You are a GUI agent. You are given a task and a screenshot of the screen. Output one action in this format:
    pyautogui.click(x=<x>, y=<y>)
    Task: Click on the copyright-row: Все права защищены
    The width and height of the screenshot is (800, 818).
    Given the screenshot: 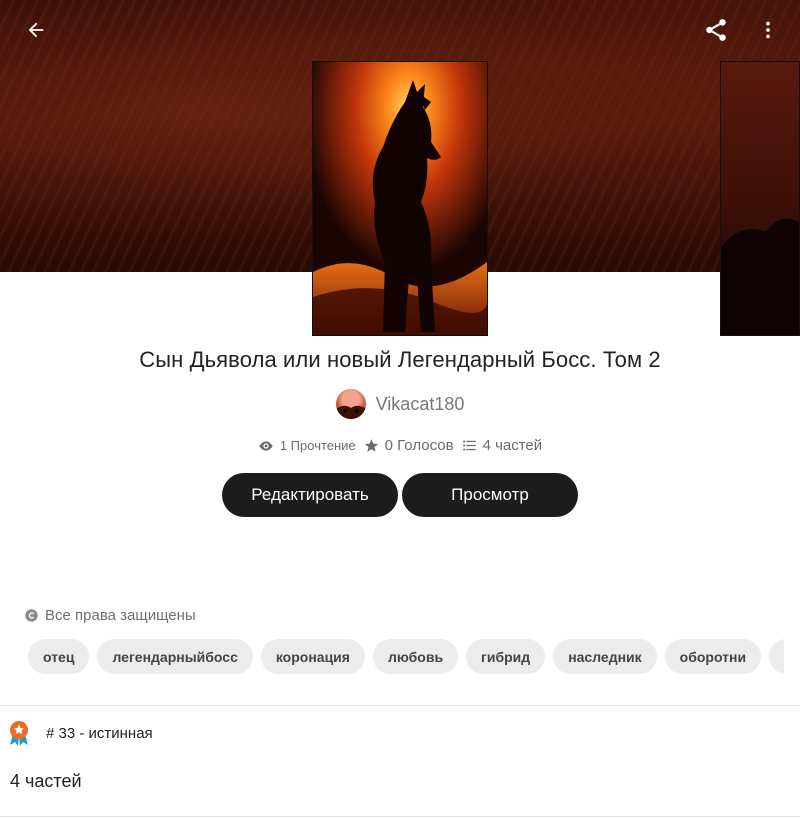 What is the action you would take?
    pyautogui.click(x=110, y=615)
    